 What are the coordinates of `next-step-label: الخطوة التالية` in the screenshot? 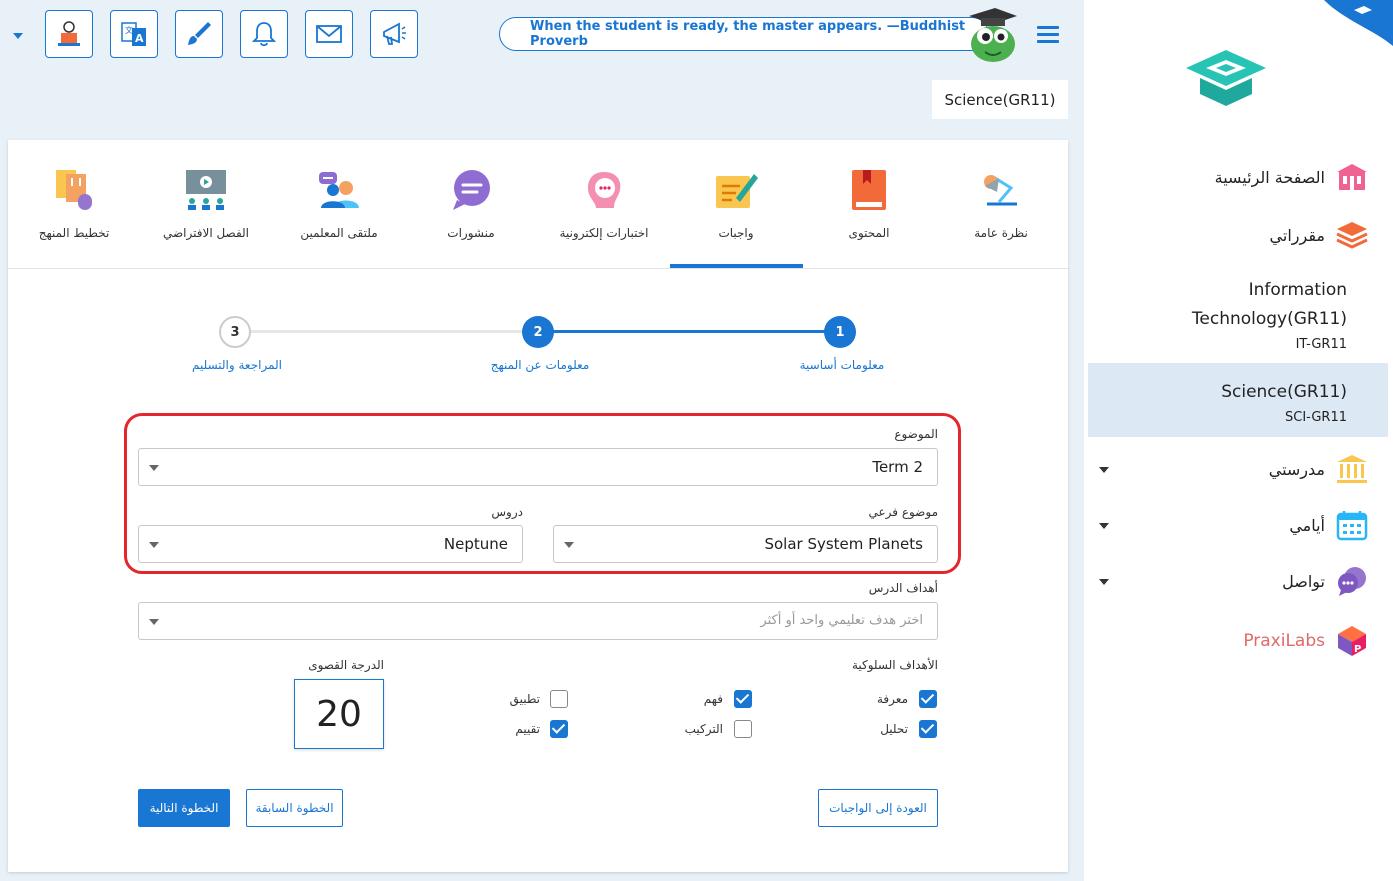 It's located at (184, 808).